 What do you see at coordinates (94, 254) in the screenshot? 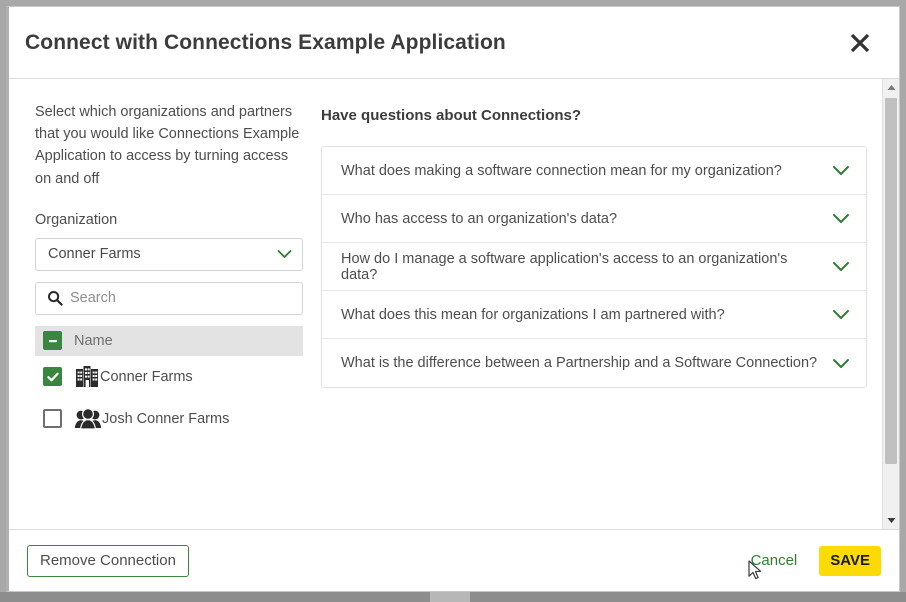
I see `organization-select-value: Conner Farms` at bounding box center [94, 254].